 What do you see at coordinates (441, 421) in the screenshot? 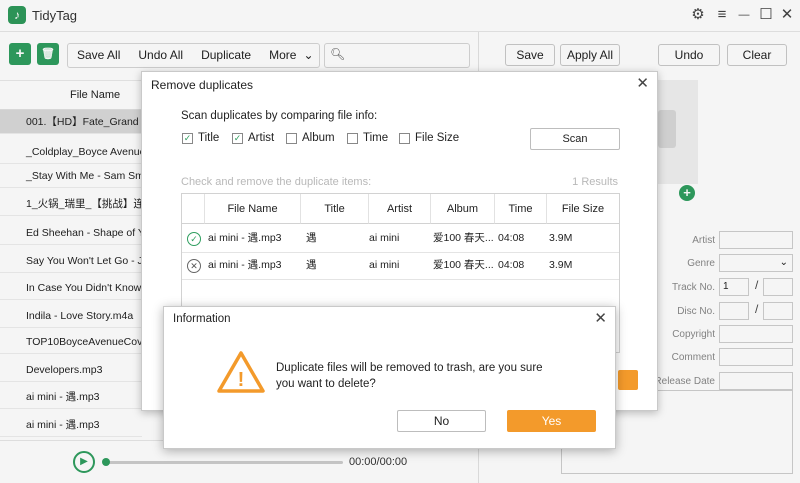
I see `no-button: No` at bounding box center [441, 421].